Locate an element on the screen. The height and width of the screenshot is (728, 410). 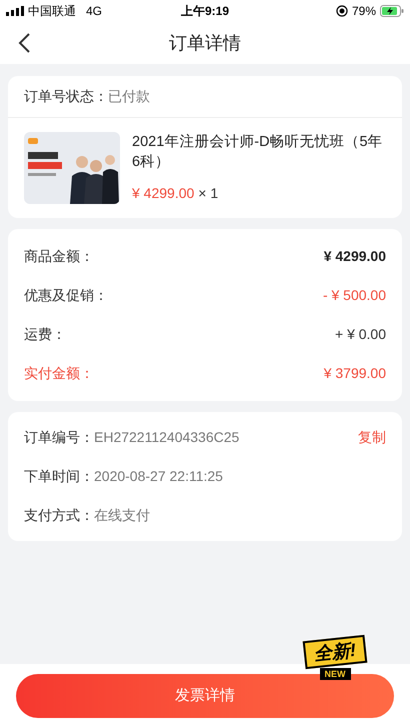
info-value: 在线支付 is located at coordinates (122, 515).